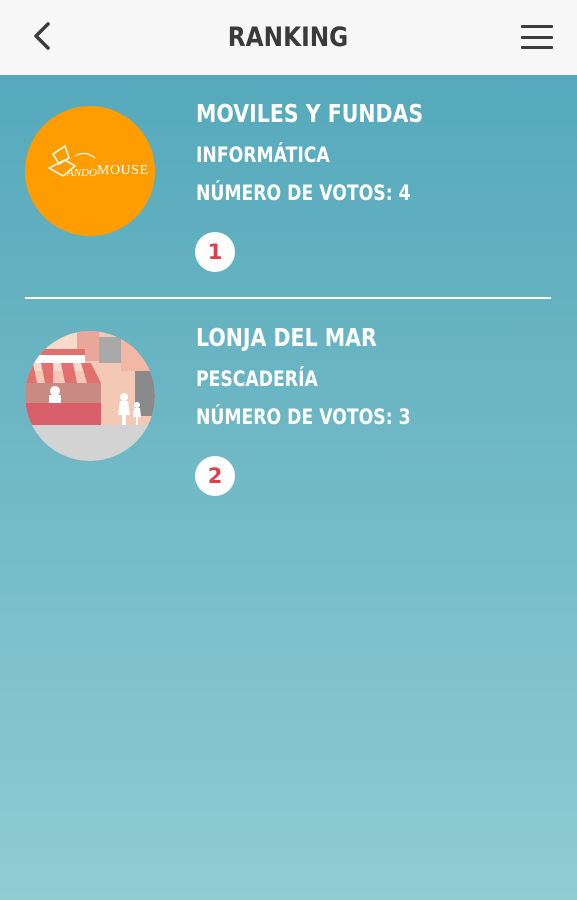 Image resolution: width=577 pixels, height=900 pixels. I want to click on store-logo-avatar: ANDO MOUSE, so click(90, 171).